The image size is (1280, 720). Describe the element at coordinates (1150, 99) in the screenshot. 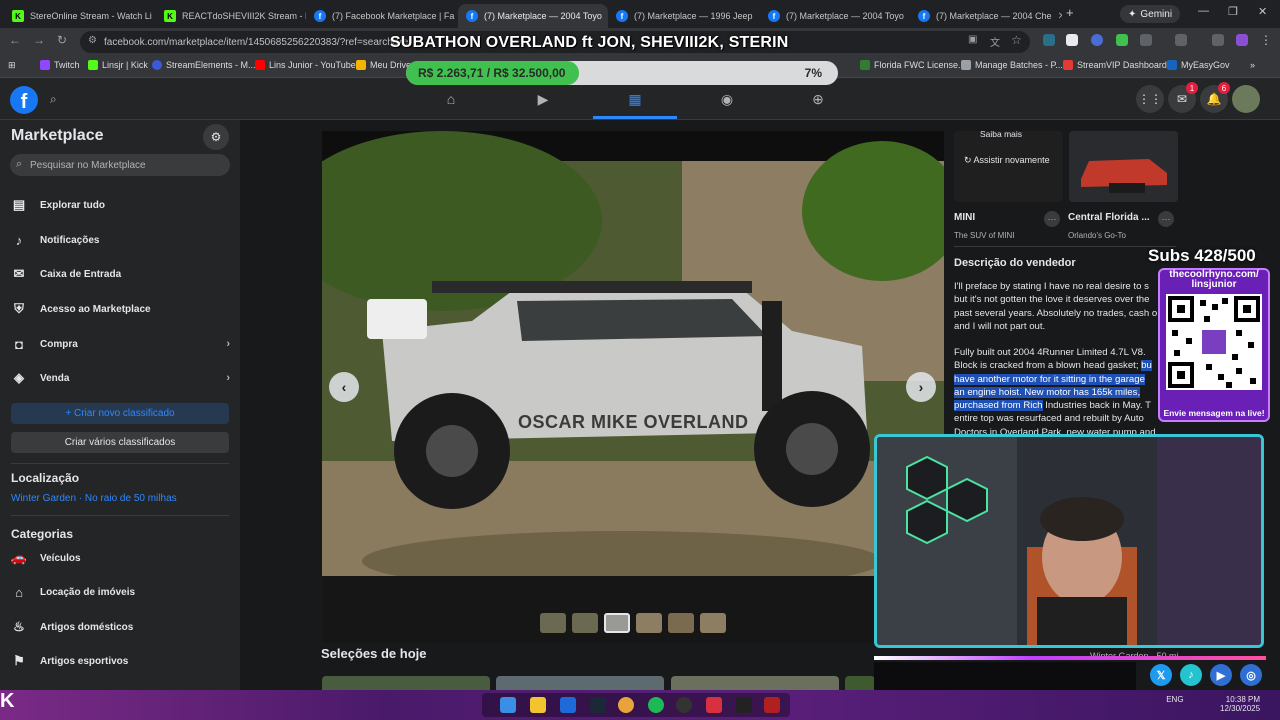

I see `menu-grid-icon: ⋮⋮` at that location.